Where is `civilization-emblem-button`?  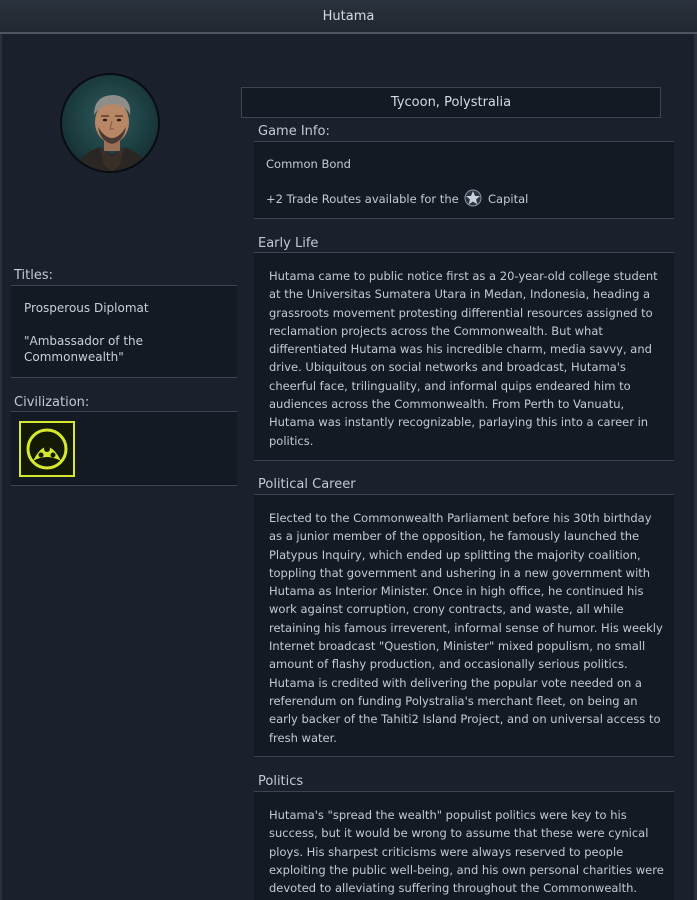
civilization-emblem-button is located at coordinates (47, 449).